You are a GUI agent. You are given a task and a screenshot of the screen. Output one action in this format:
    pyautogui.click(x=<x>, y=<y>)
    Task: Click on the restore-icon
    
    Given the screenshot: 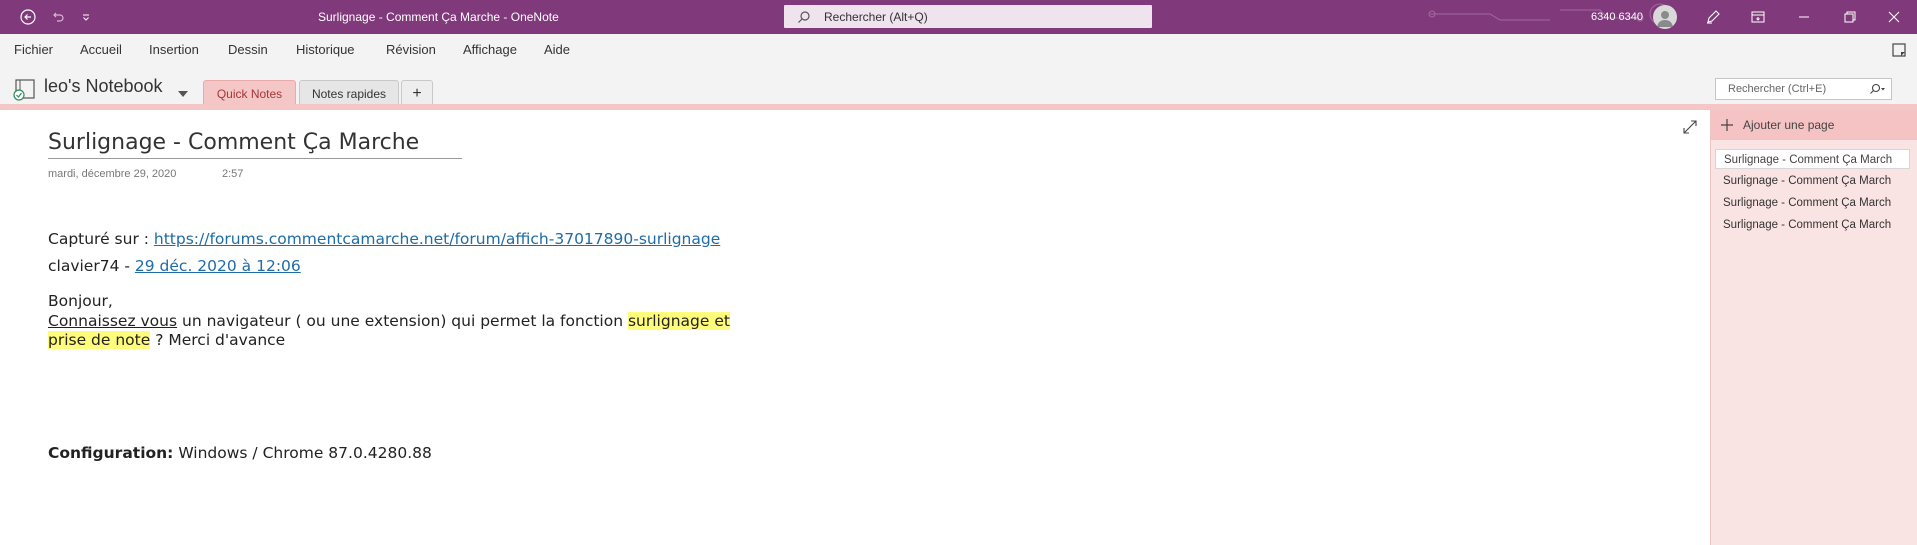 What is the action you would take?
    pyautogui.click(x=1850, y=17)
    